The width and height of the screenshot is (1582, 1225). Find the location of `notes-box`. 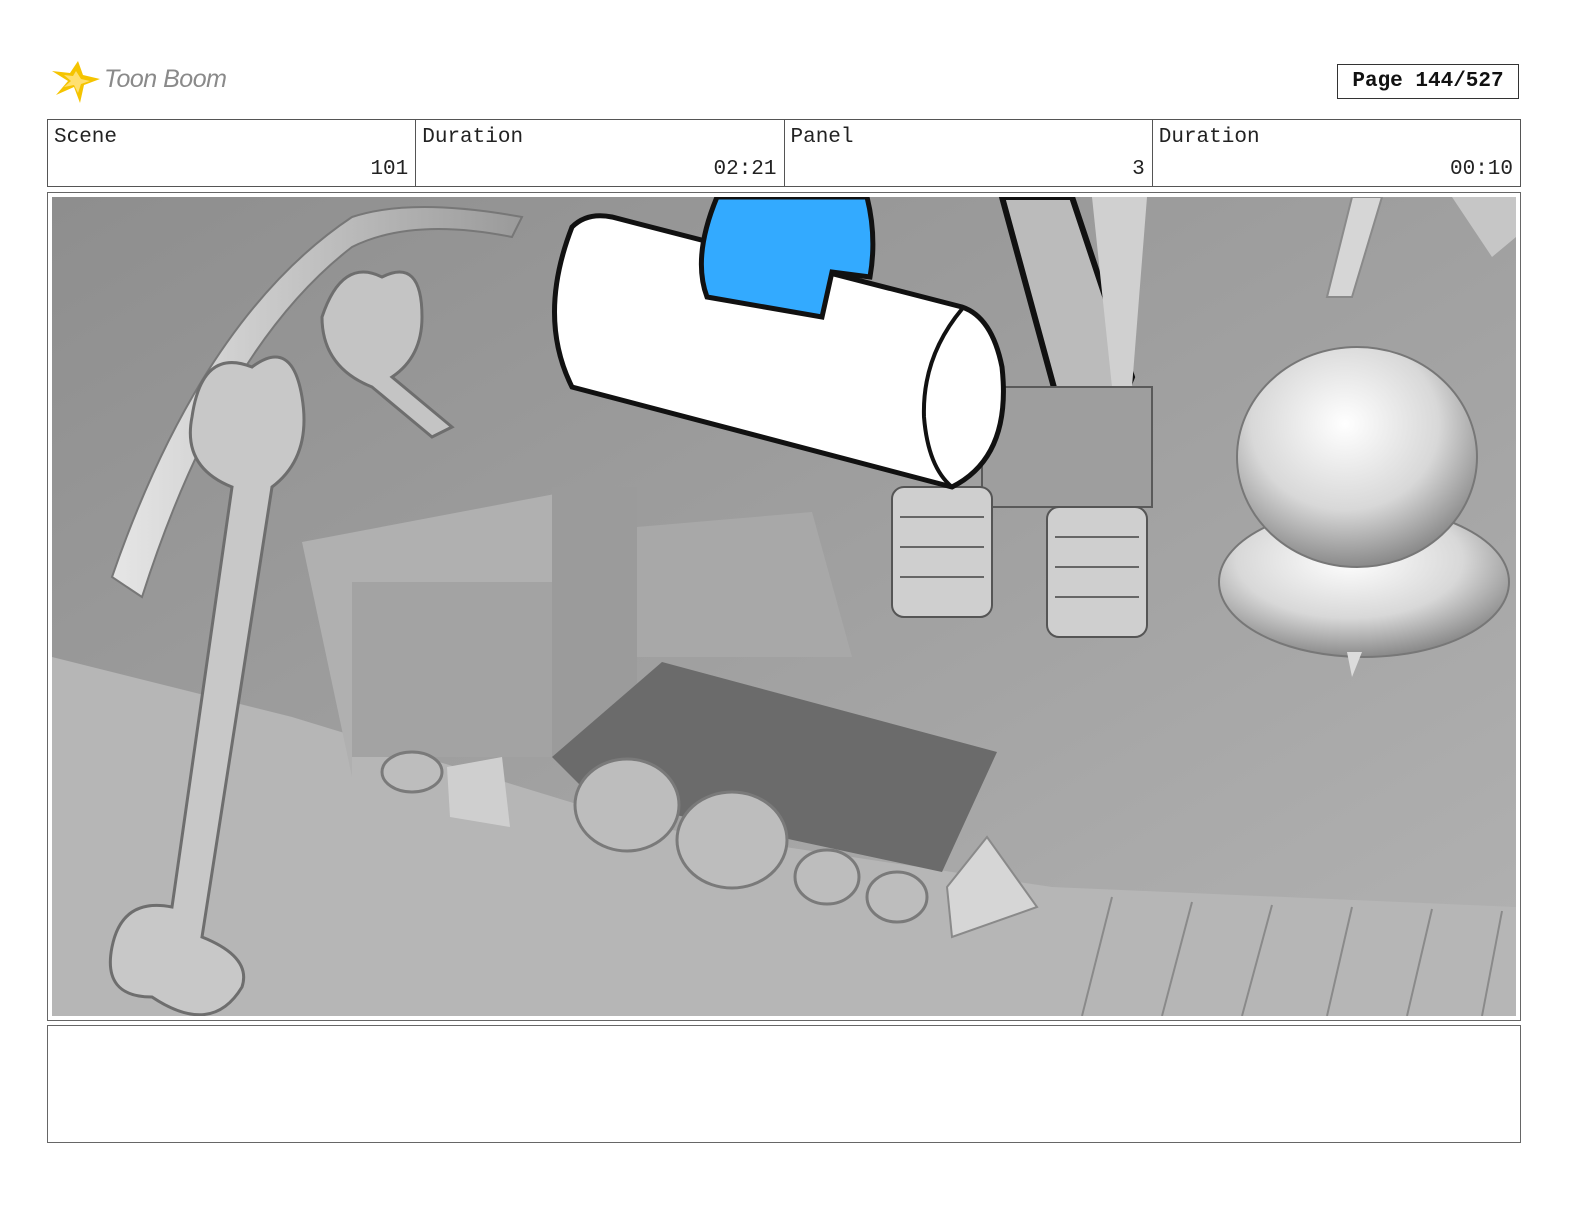

notes-box is located at coordinates (784, 1084).